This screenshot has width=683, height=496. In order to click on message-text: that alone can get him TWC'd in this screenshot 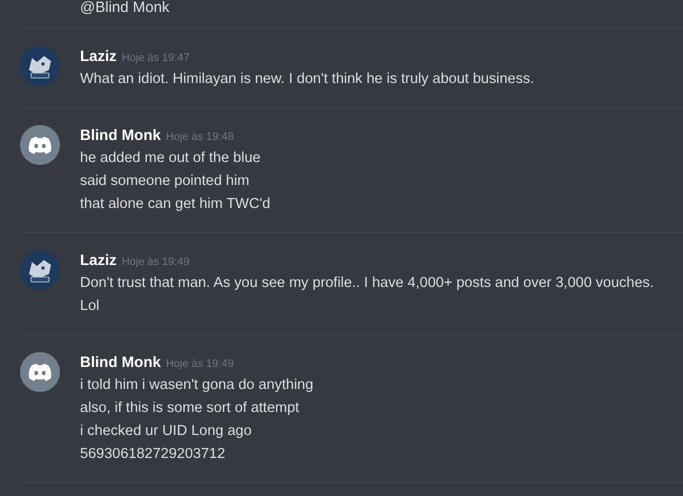, I will do `click(175, 204)`.